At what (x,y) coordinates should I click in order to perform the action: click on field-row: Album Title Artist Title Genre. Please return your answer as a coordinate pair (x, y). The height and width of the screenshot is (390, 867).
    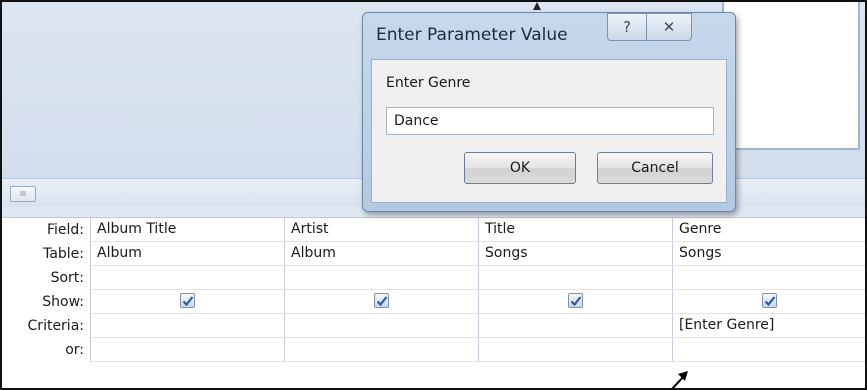
    Looking at the image, I should click on (478, 230).